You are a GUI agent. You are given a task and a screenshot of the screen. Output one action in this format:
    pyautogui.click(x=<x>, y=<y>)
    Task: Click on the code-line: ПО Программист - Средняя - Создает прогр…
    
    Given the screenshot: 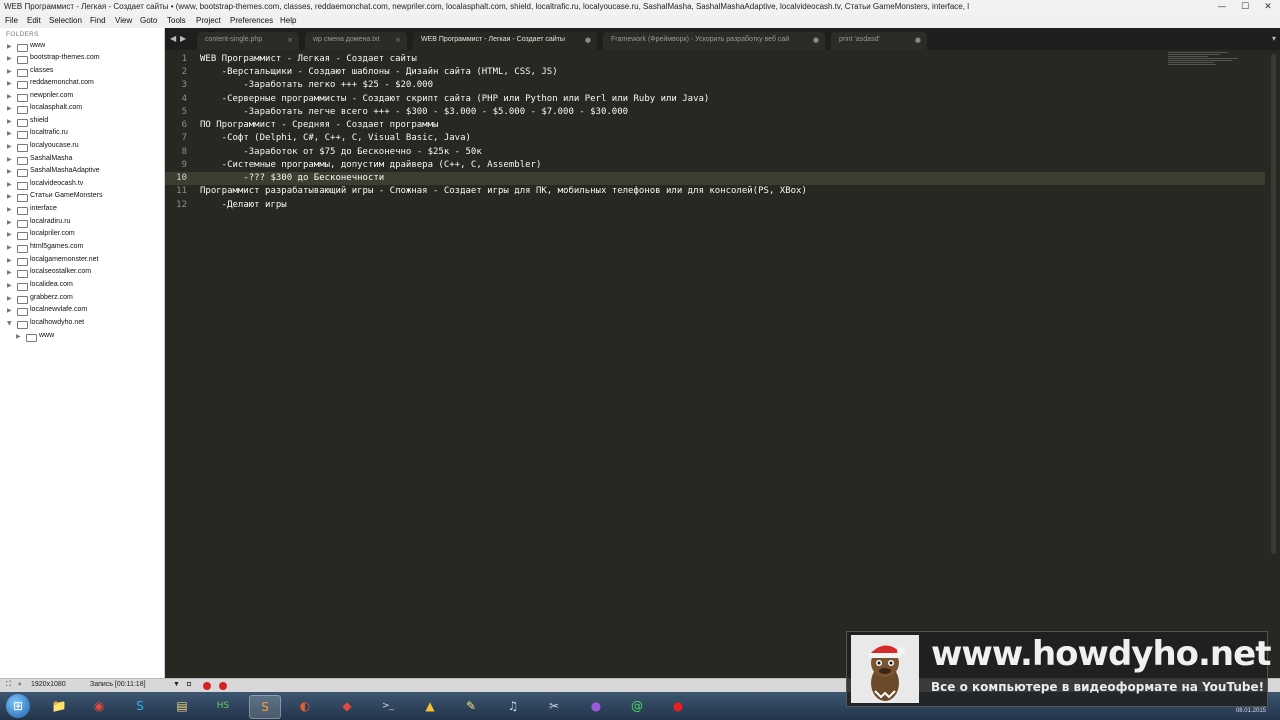 What is the action you would take?
    pyautogui.click(x=319, y=125)
    